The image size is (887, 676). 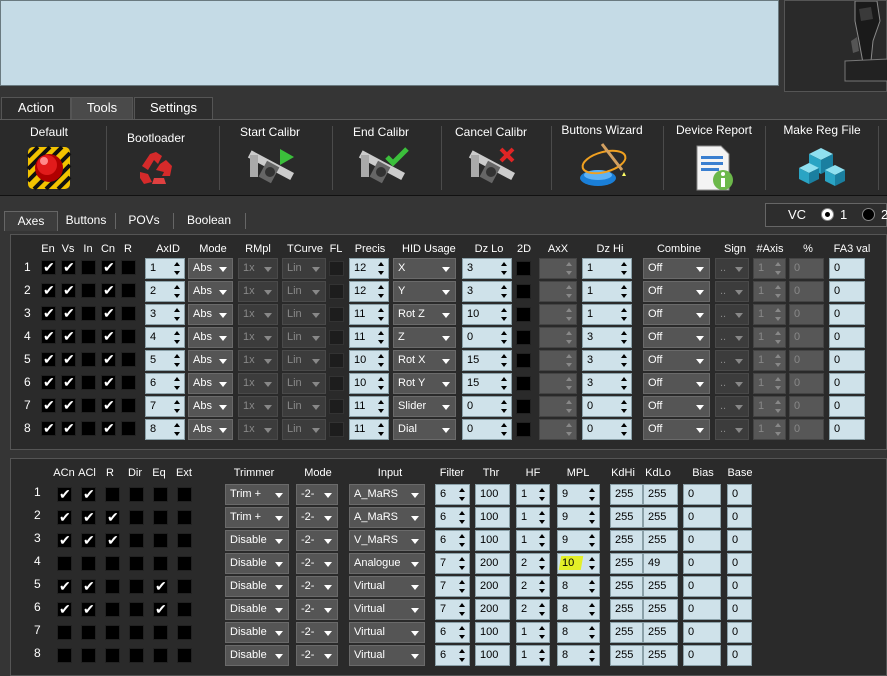 What do you see at coordinates (165, 429) in the screenshot?
I see `axid-spinner: 8` at bounding box center [165, 429].